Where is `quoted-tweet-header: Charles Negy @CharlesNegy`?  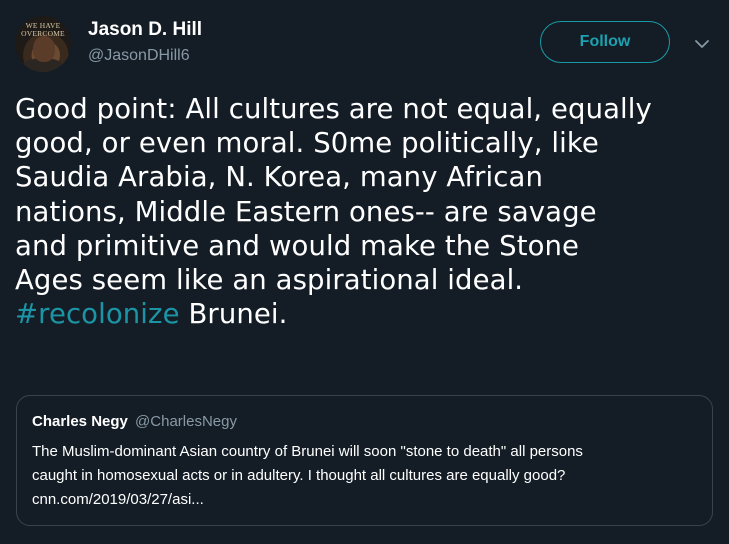 quoted-tweet-header: Charles Negy @CharlesNegy is located at coordinates (134, 421).